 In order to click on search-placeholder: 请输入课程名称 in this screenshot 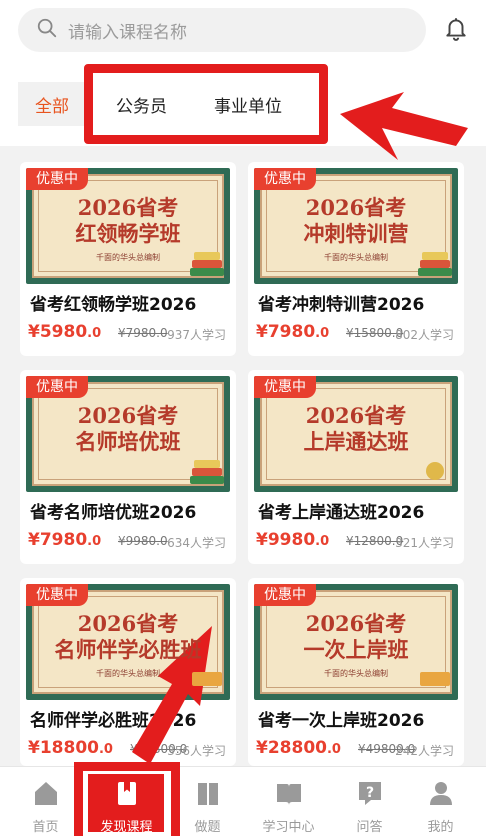, I will do `click(127, 32)`.